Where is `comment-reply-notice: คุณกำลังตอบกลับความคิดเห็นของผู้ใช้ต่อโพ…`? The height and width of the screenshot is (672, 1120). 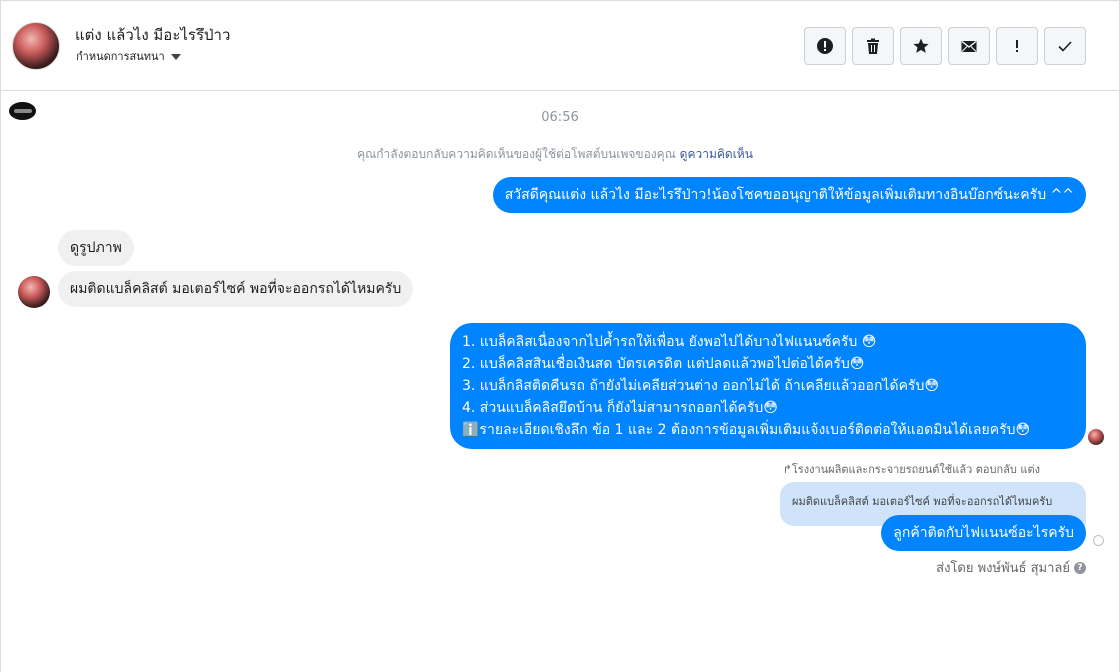 comment-reply-notice: คุณกำลังตอบกลับความคิดเห็นของผู้ใช้ต่อโพ… is located at coordinates (555, 154).